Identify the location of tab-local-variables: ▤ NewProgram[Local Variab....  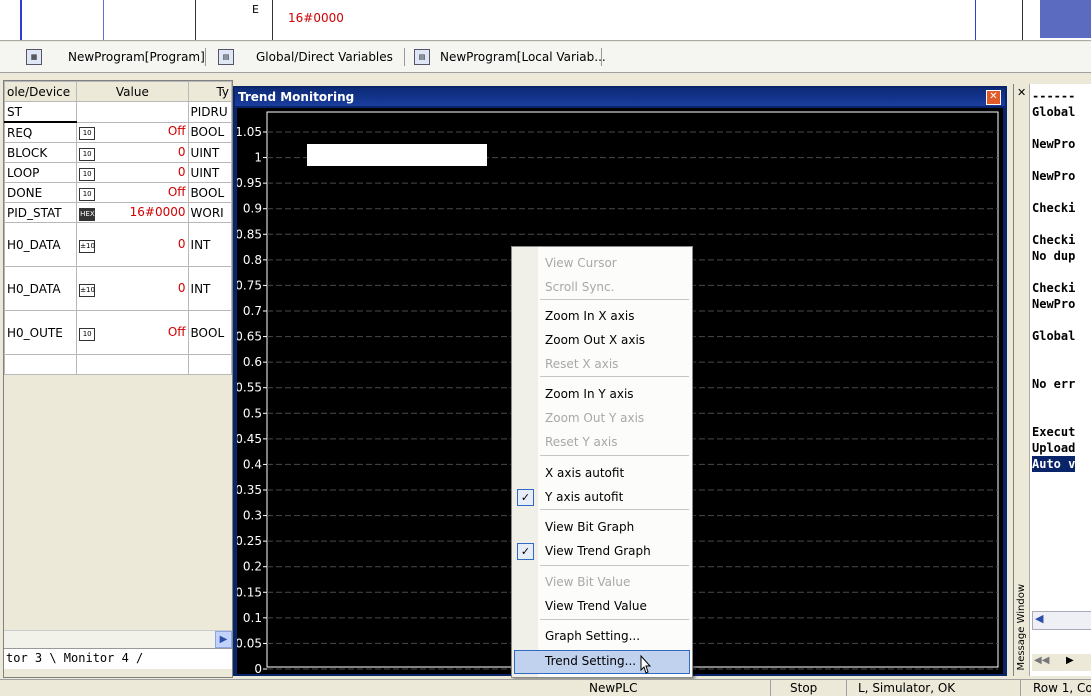
(510, 57).